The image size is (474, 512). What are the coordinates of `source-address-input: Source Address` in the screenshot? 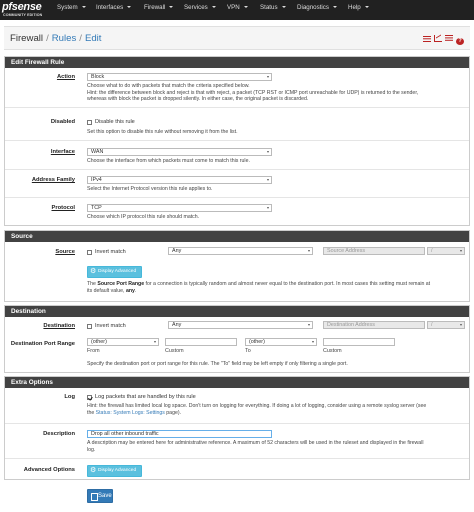 It's located at (374, 251).